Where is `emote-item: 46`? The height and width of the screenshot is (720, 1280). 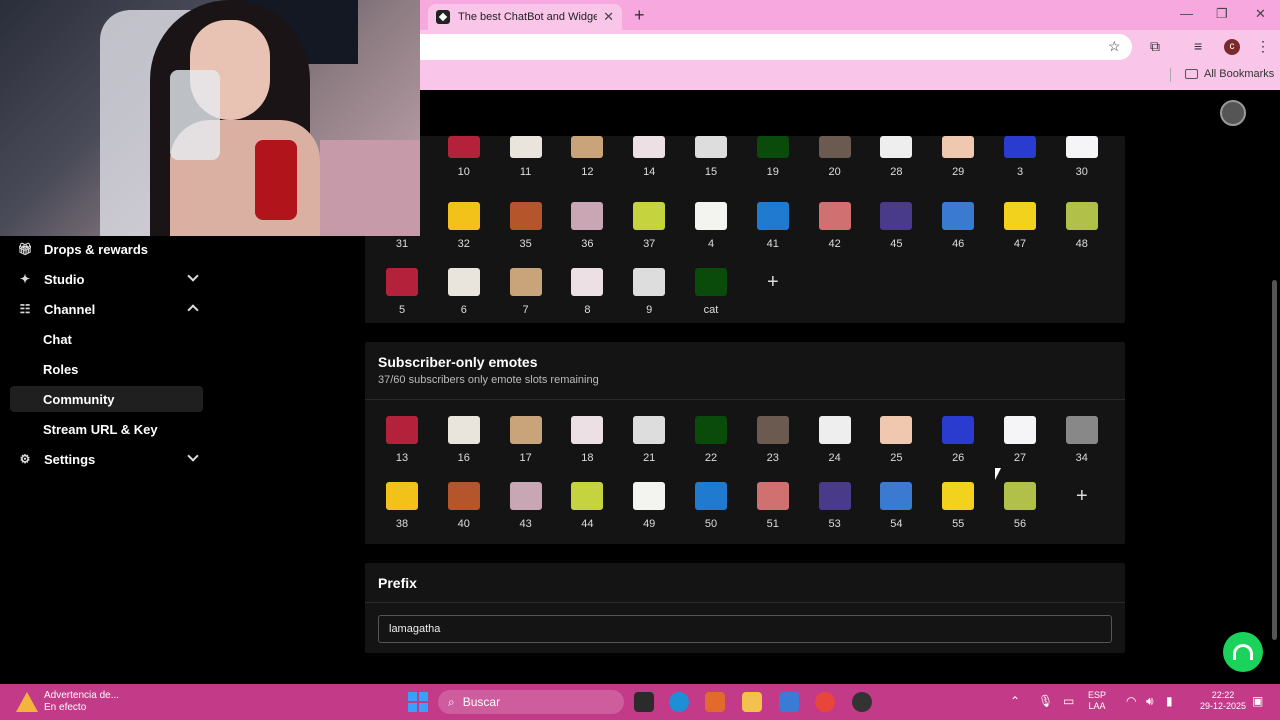 emote-item: 46 is located at coordinates (958, 226).